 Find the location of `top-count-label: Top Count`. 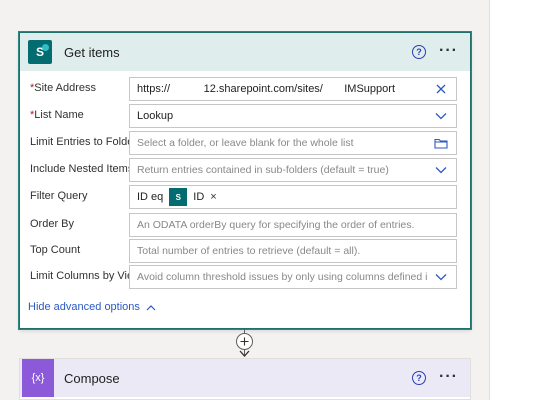

top-count-label: Top Count is located at coordinates (55, 250).